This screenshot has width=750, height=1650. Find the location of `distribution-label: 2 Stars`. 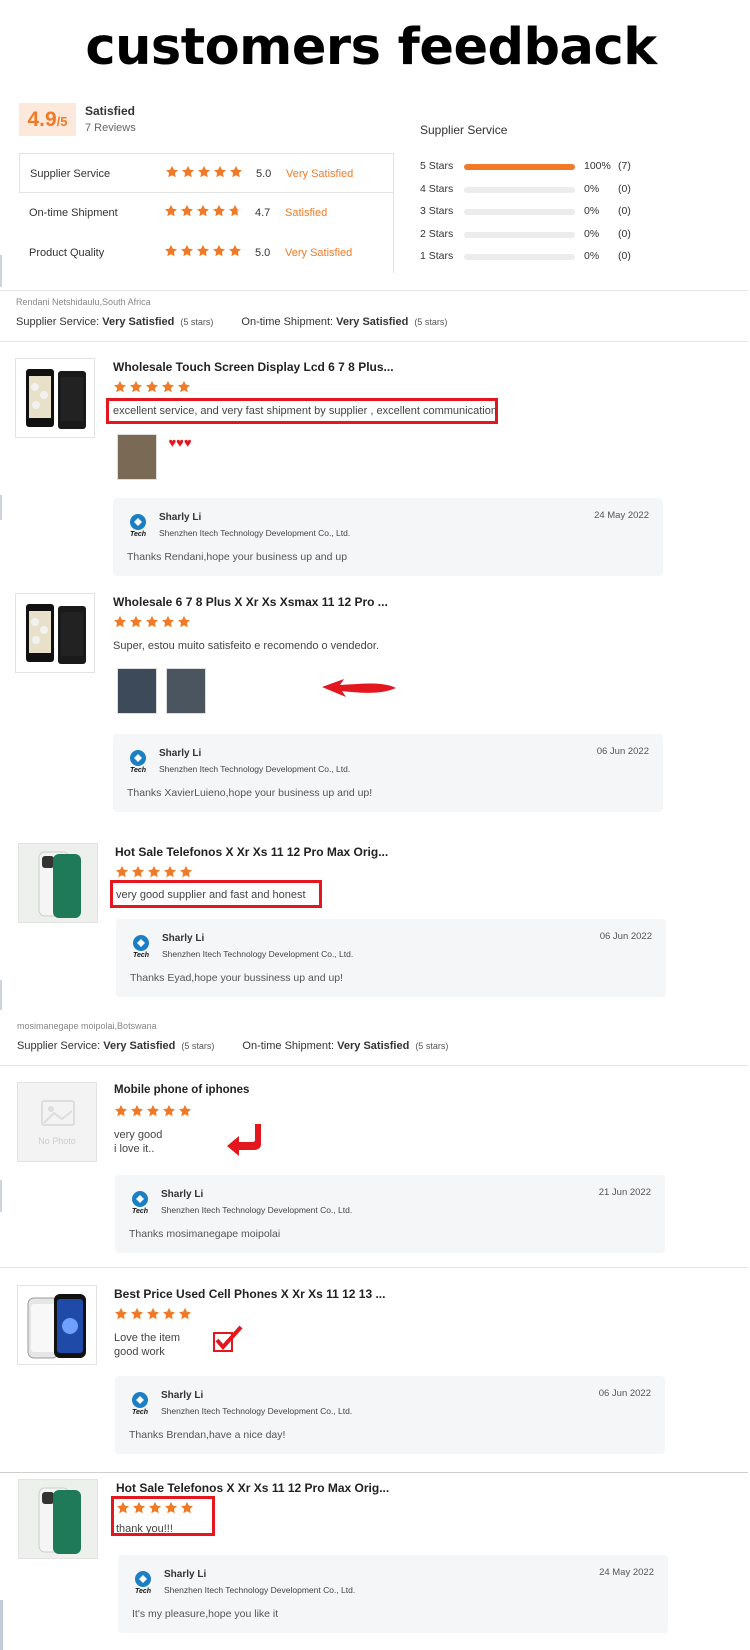

distribution-label: 2 Stars is located at coordinates (437, 233).